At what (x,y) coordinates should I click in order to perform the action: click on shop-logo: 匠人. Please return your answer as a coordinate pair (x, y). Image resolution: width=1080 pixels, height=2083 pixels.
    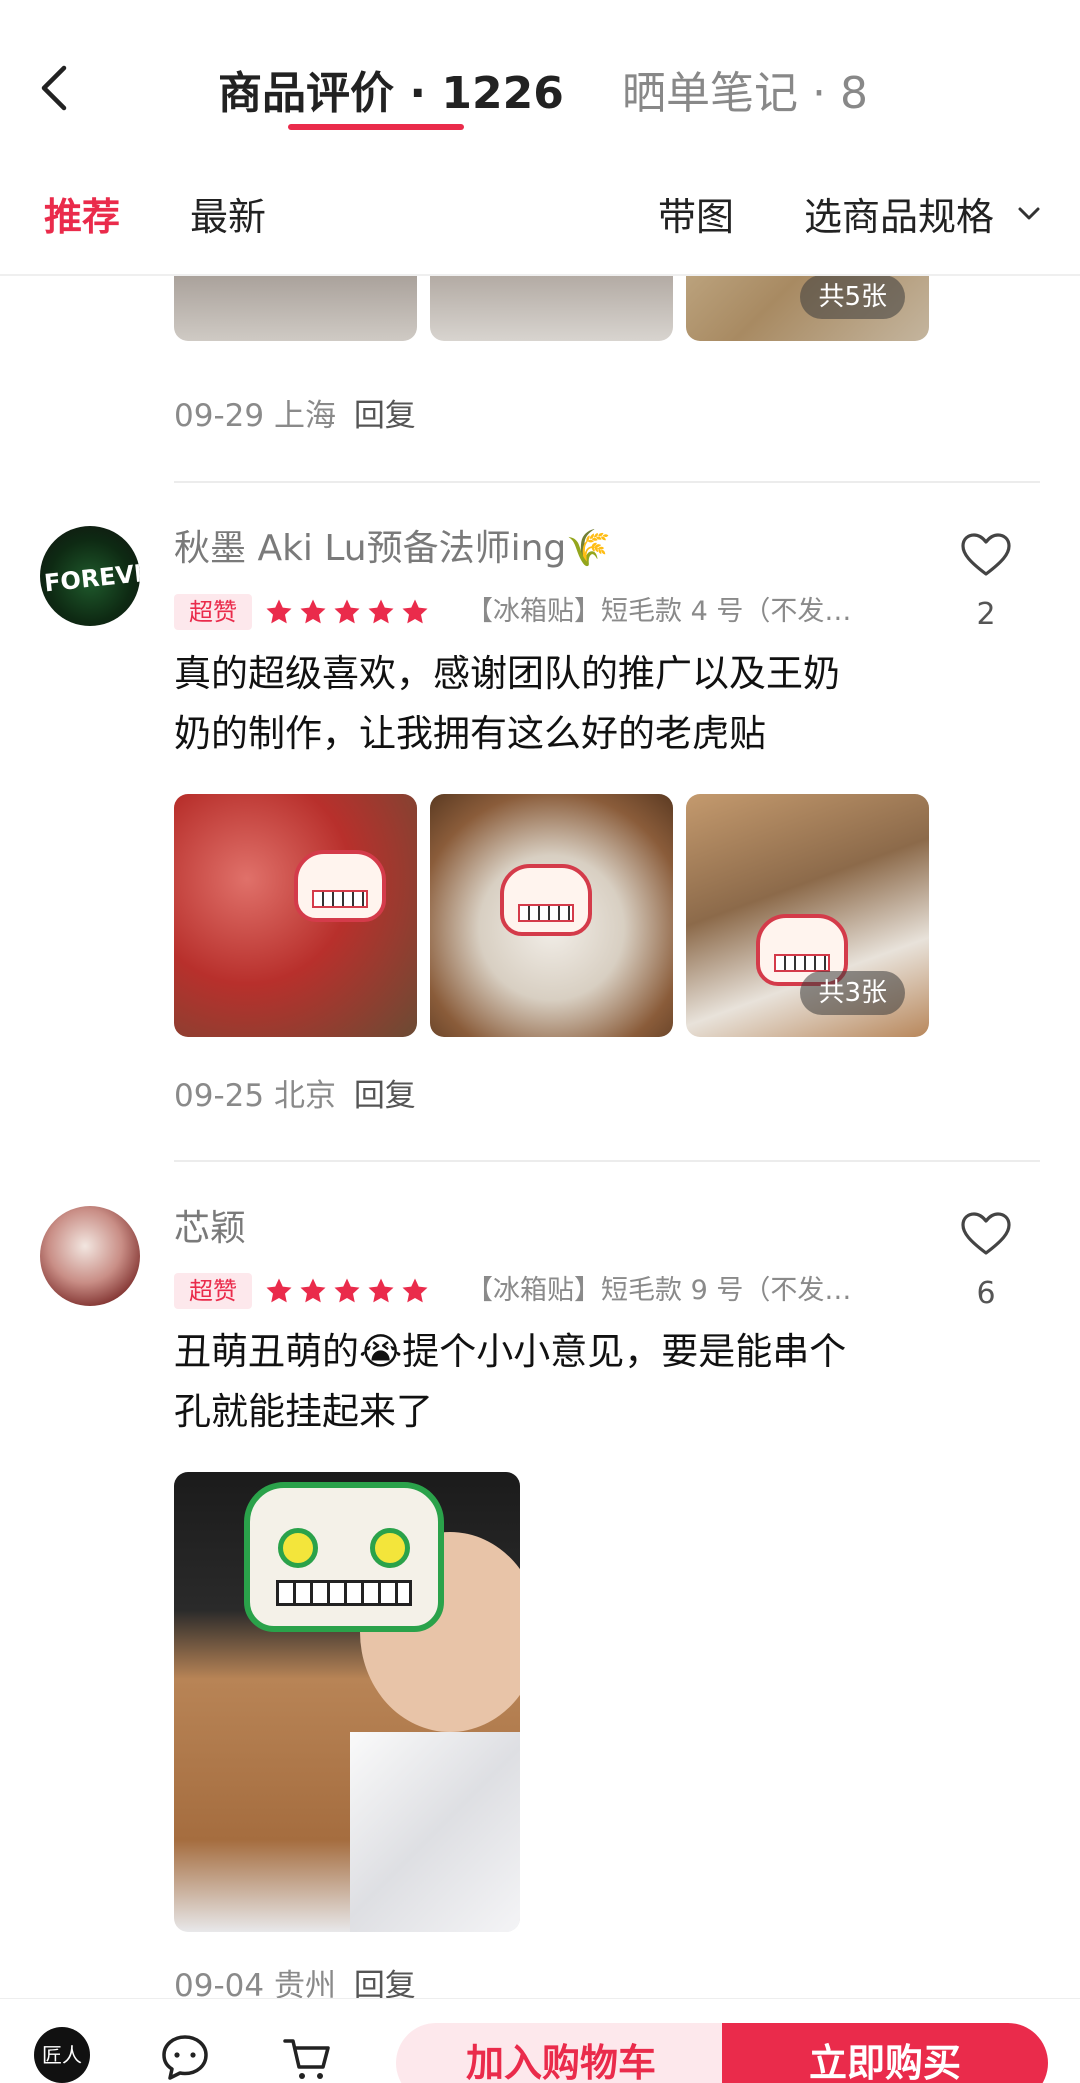
    Looking at the image, I should click on (62, 2055).